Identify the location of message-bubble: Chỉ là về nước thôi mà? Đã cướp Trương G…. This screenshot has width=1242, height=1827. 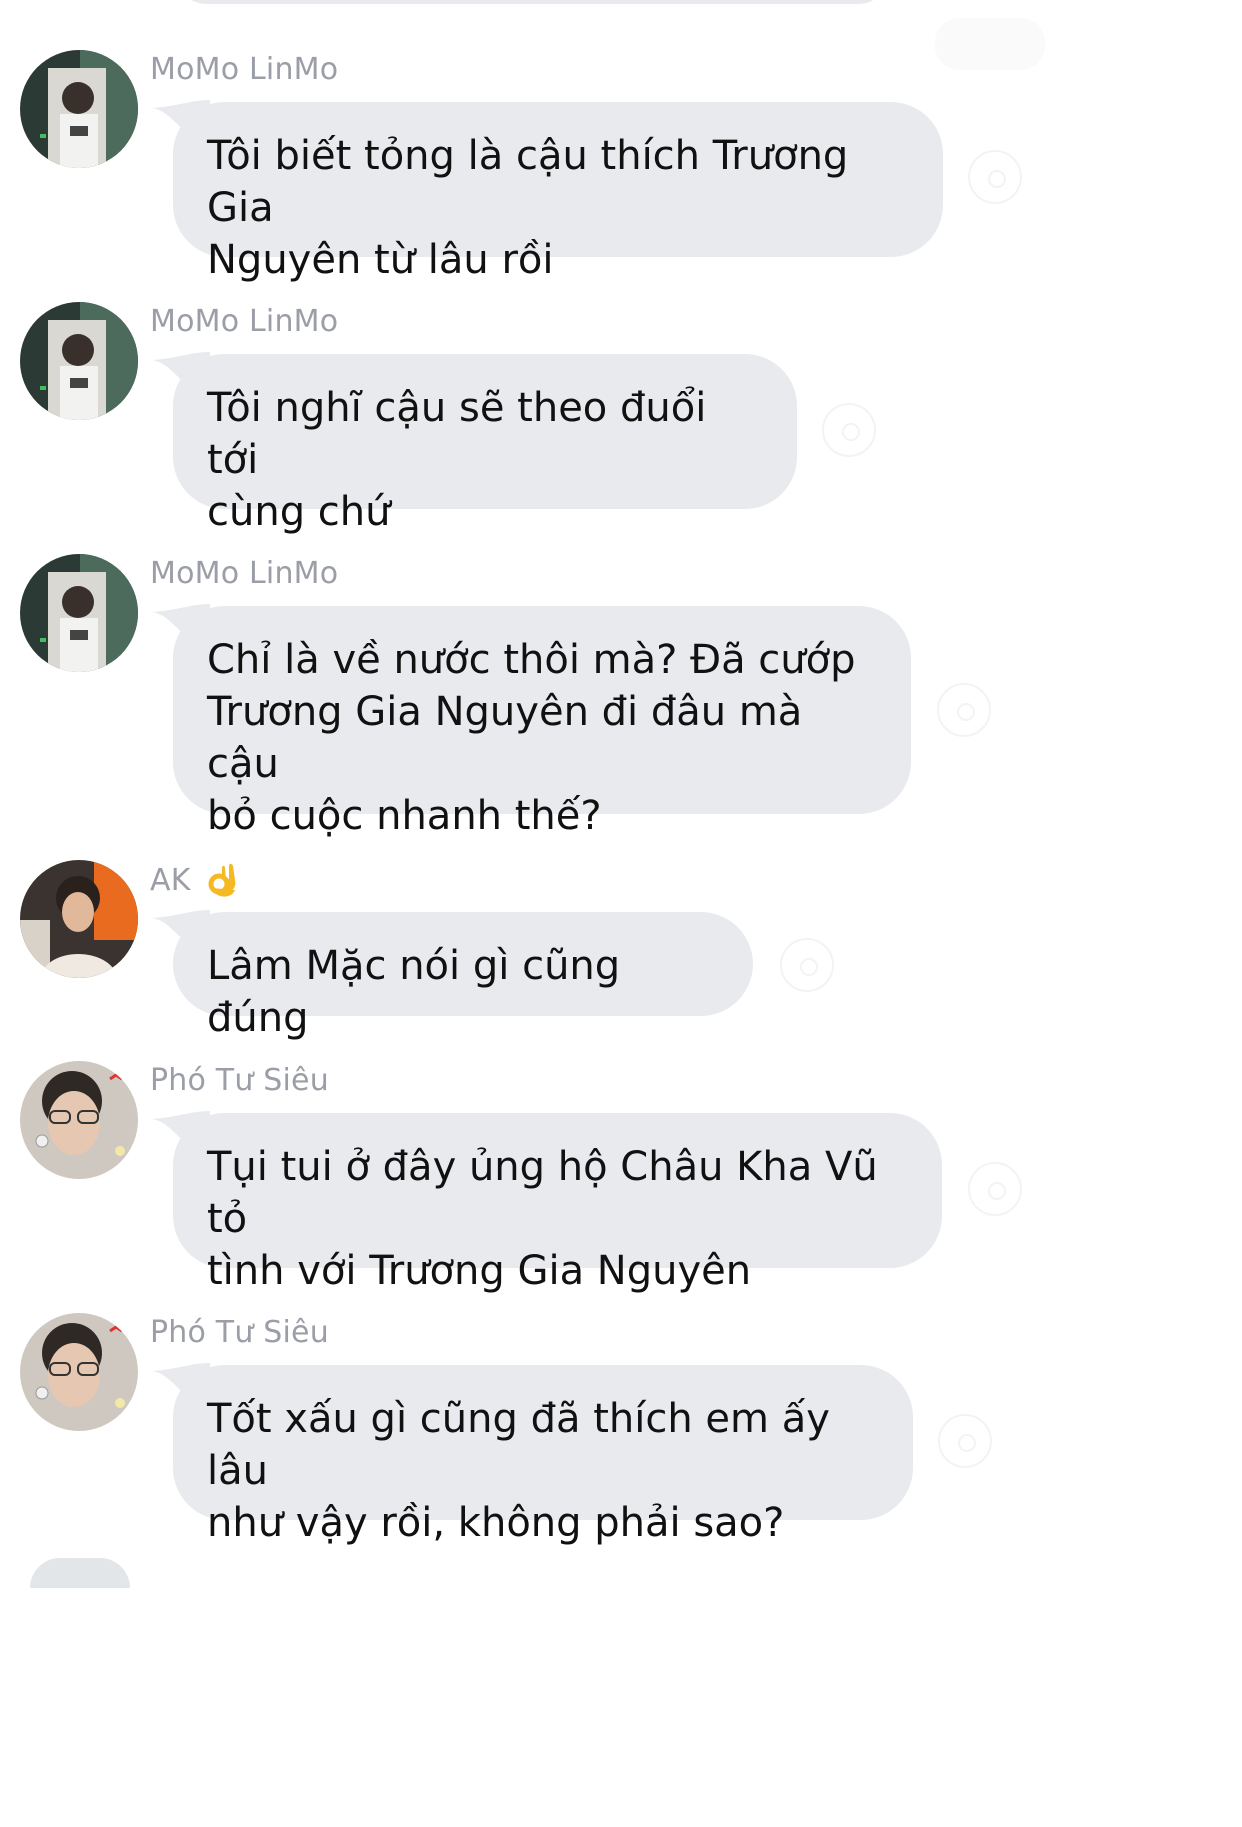
(542, 722).